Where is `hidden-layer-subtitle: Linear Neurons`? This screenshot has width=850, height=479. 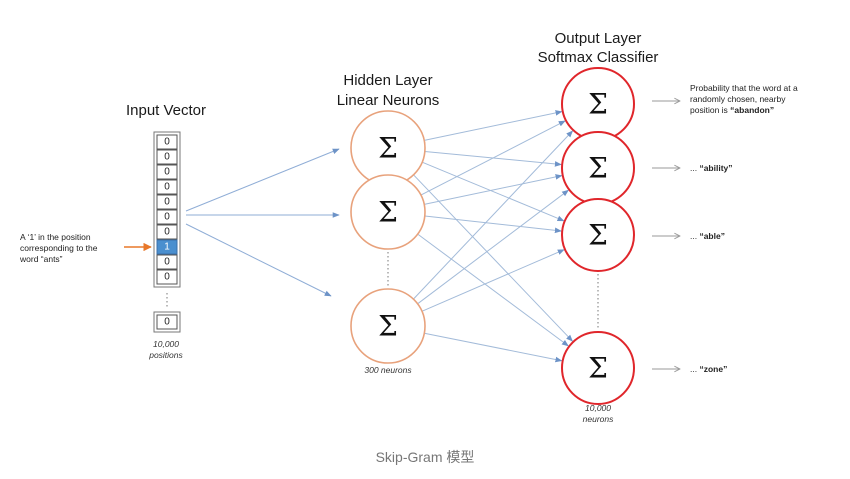
hidden-layer-subtitle: Linear Neurons is located at coordinates (388, 100).